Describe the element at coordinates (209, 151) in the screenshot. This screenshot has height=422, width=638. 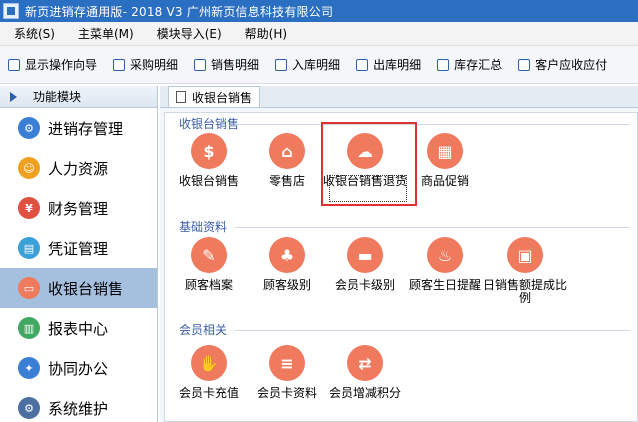
I see `cash-register-icon: $` at that location.